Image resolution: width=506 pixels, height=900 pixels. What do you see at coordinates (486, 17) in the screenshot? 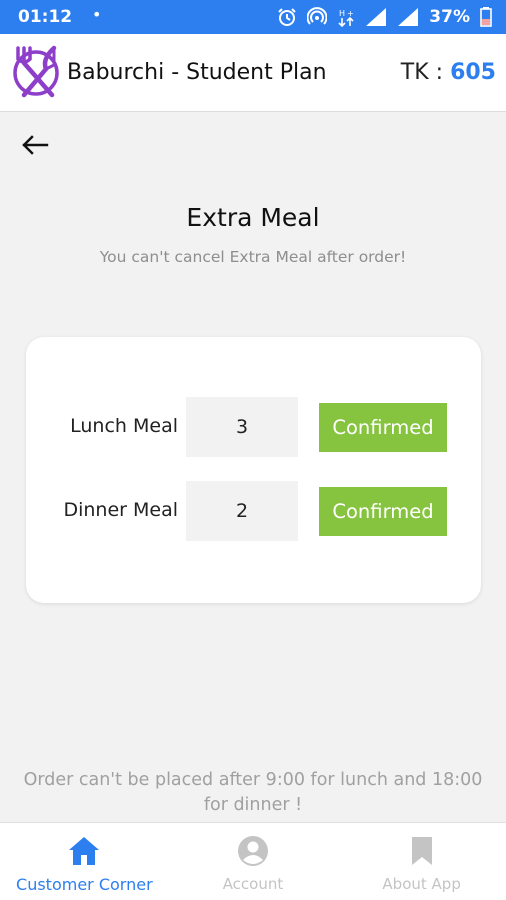
I see `battery-icon` at bounding box center [486, 17].